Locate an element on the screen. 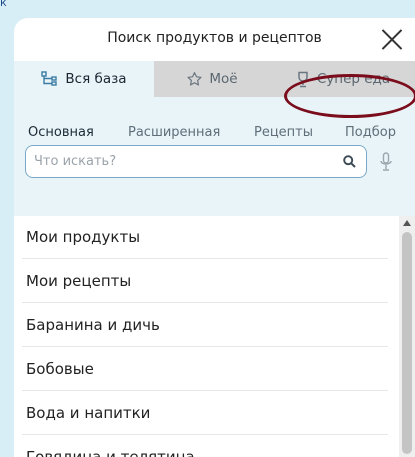  tab-bar: Вся база Моё Супер еда is located at coordinates (214, 79).